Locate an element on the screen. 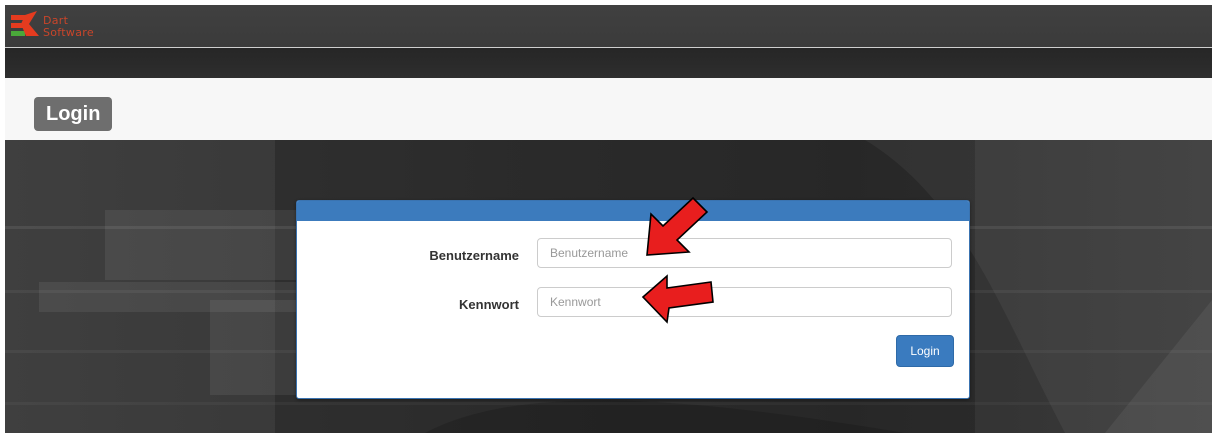  dart-software-logo: Dart Software is located at coordinates (81, 27).